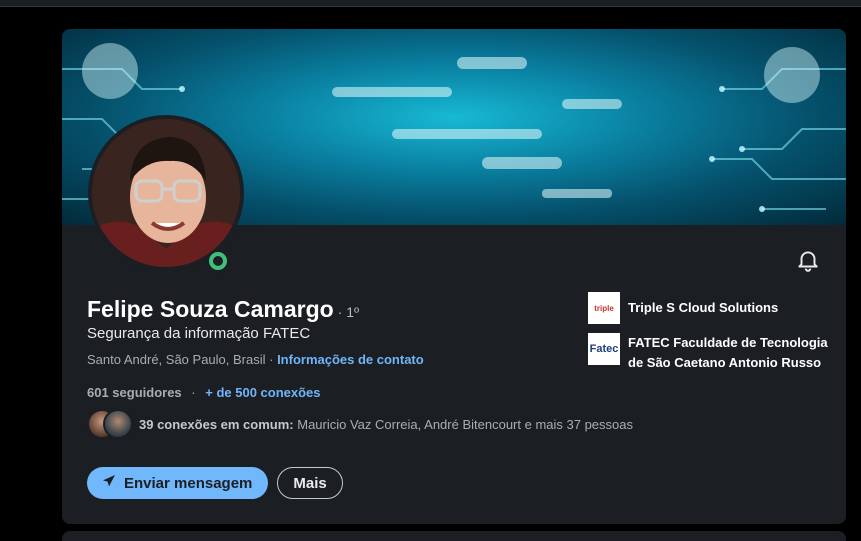 The image size is (861, 541). What do you see at coordinates (604, 308) in the screenshot?
I see `company-logo: triple` at bounding box center [604, 308].